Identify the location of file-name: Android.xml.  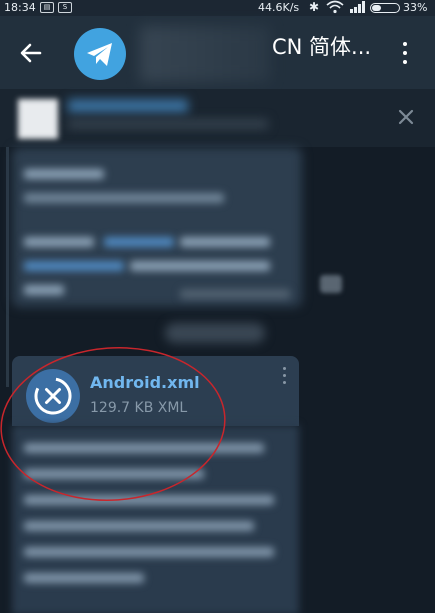
(145, 382).